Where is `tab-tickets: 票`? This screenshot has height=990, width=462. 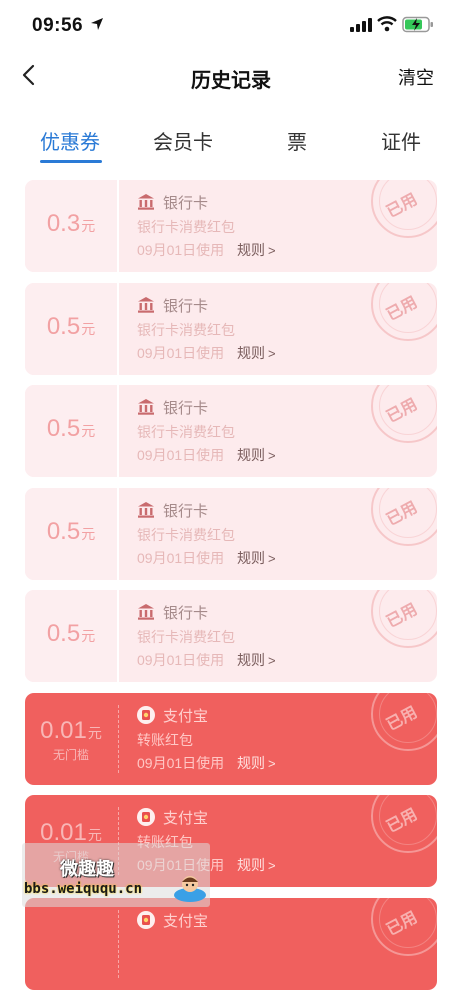
tab-tickets: 票 is located at coordinates (297, 140).